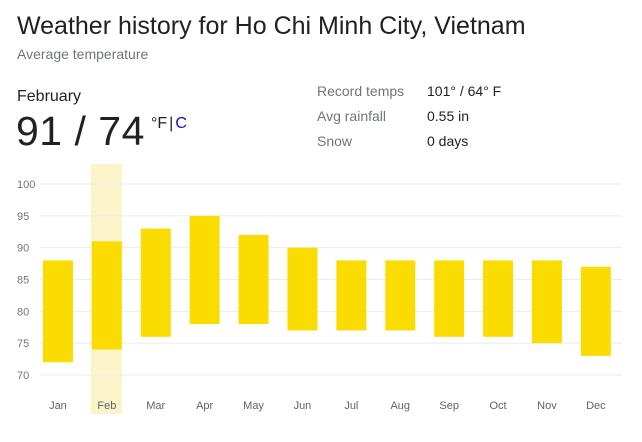 The height and width of the screenshot is (442, 642). I want to click on x-tick-label: Jan, so click(58, 406).